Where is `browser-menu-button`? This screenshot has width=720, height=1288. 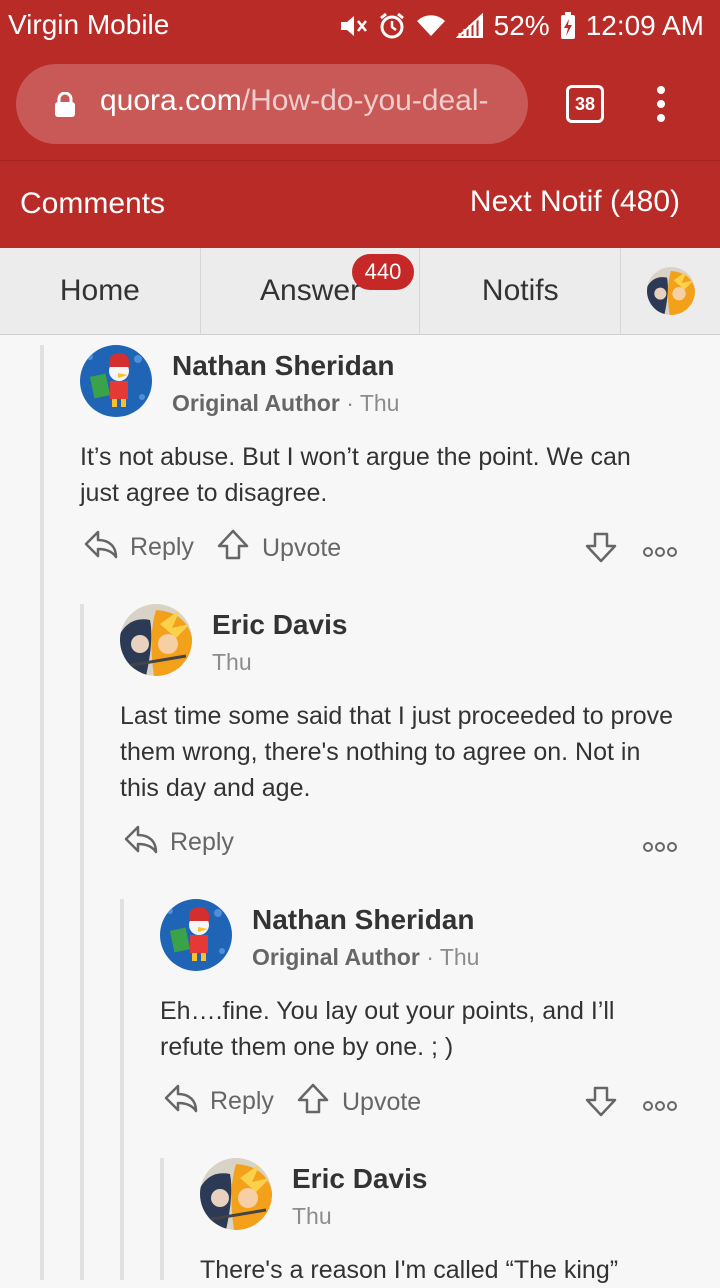 browser-menu-button is located at coordinates (661, 106).